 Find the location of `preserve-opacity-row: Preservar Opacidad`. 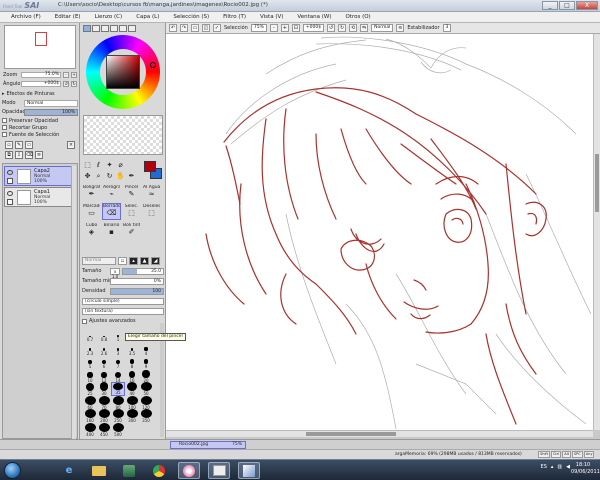

preserve-opacity-row: Preservar Opacidad is located at coordinates (40, 120).